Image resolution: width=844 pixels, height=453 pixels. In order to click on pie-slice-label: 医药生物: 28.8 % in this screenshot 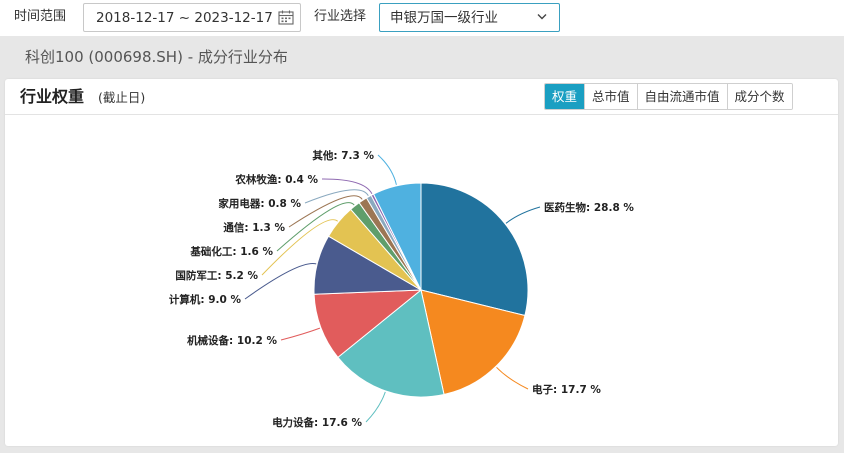, I will do `click(589, 207)`.